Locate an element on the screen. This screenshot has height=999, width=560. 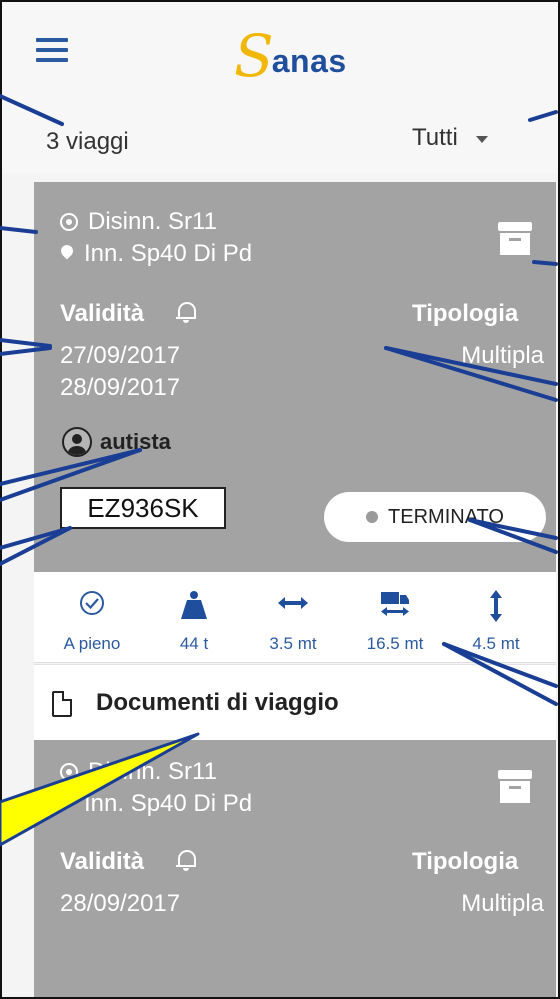
hamburger-icon is located at coordinates (52, 50).